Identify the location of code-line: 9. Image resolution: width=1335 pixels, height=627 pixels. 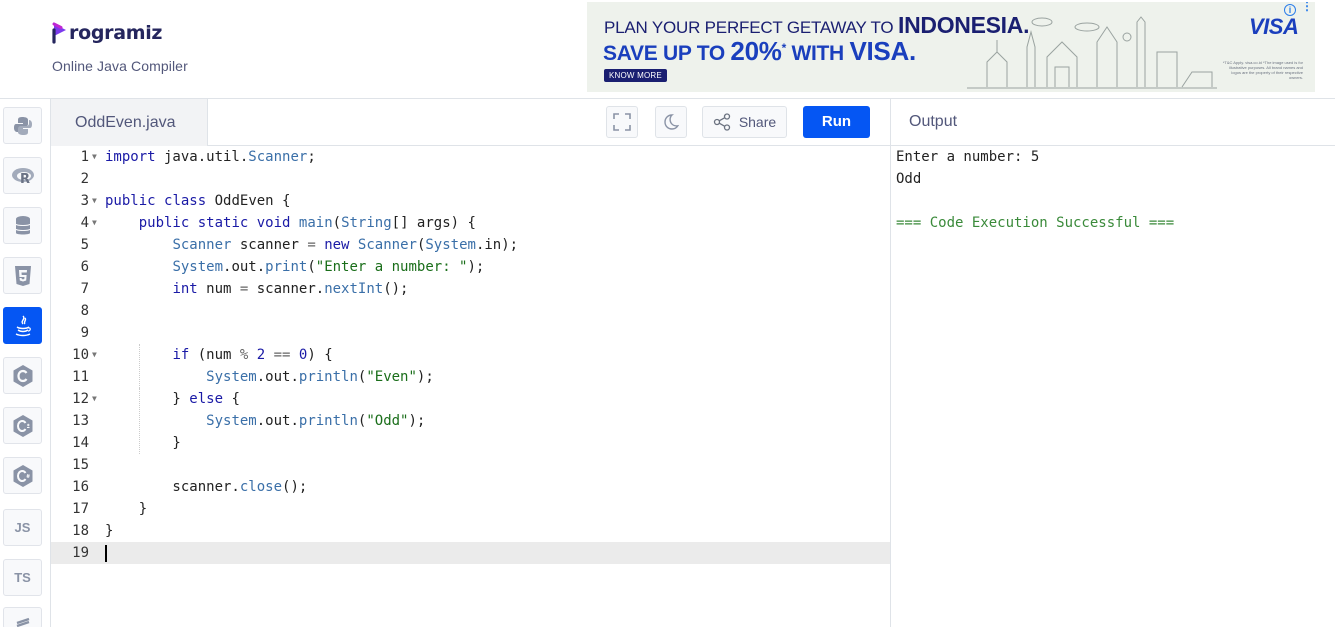
(470, 333).